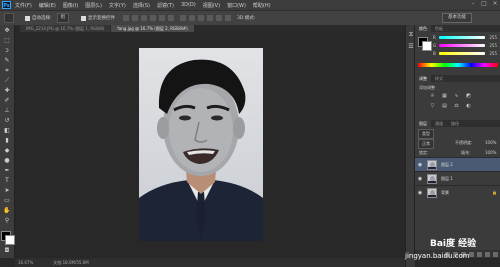 The image size is (500, 267). I want to click on align-bottom-icon, so click(144, 18).